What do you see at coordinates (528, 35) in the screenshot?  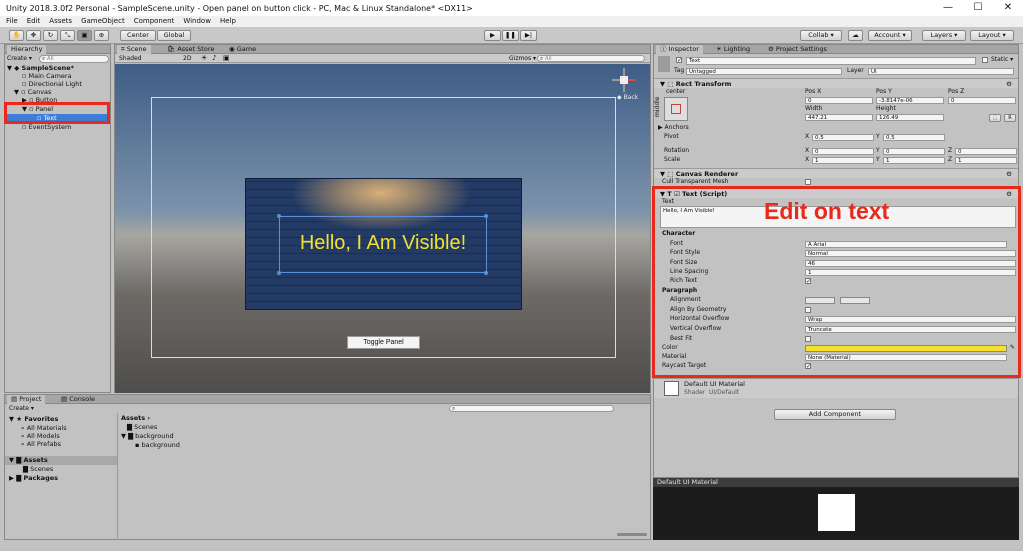 I see `step-icon: ▶|` at bounding box center [528, 35].